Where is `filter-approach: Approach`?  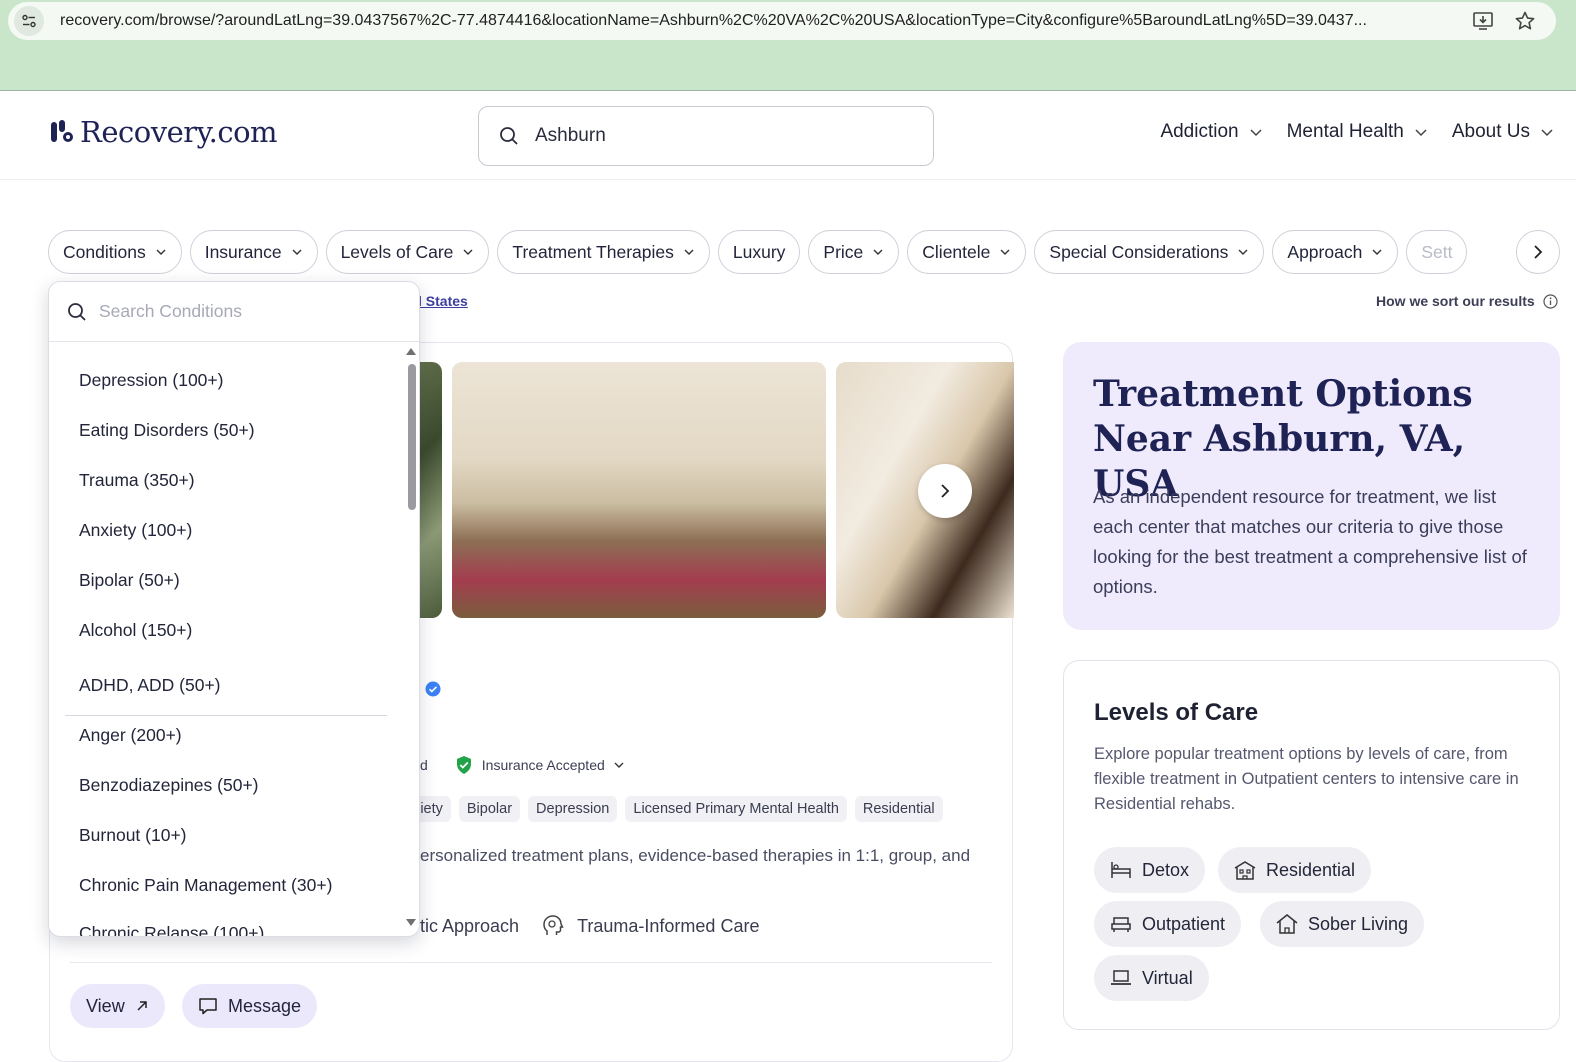 filter-approach: Approach is located at coordinates (1335, 252).